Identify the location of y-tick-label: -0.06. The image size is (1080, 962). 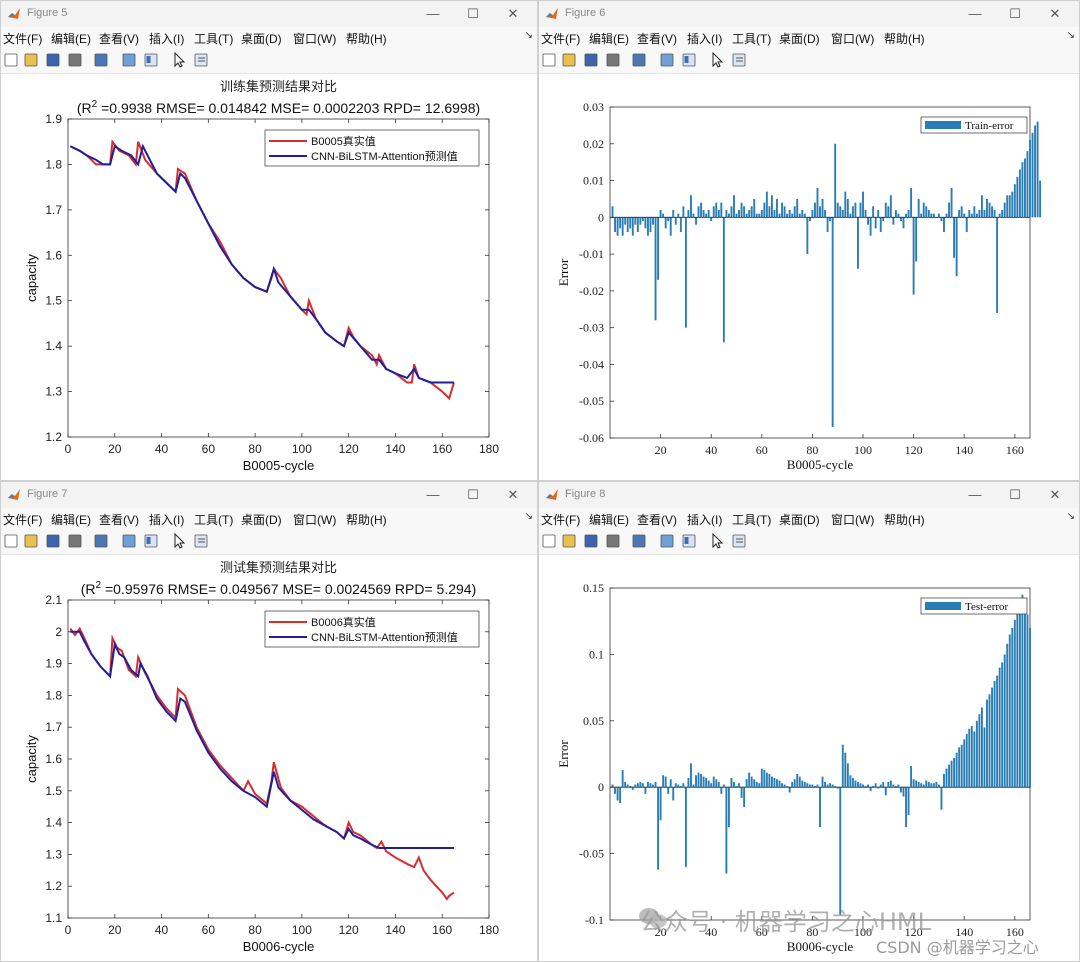
(591, 438).